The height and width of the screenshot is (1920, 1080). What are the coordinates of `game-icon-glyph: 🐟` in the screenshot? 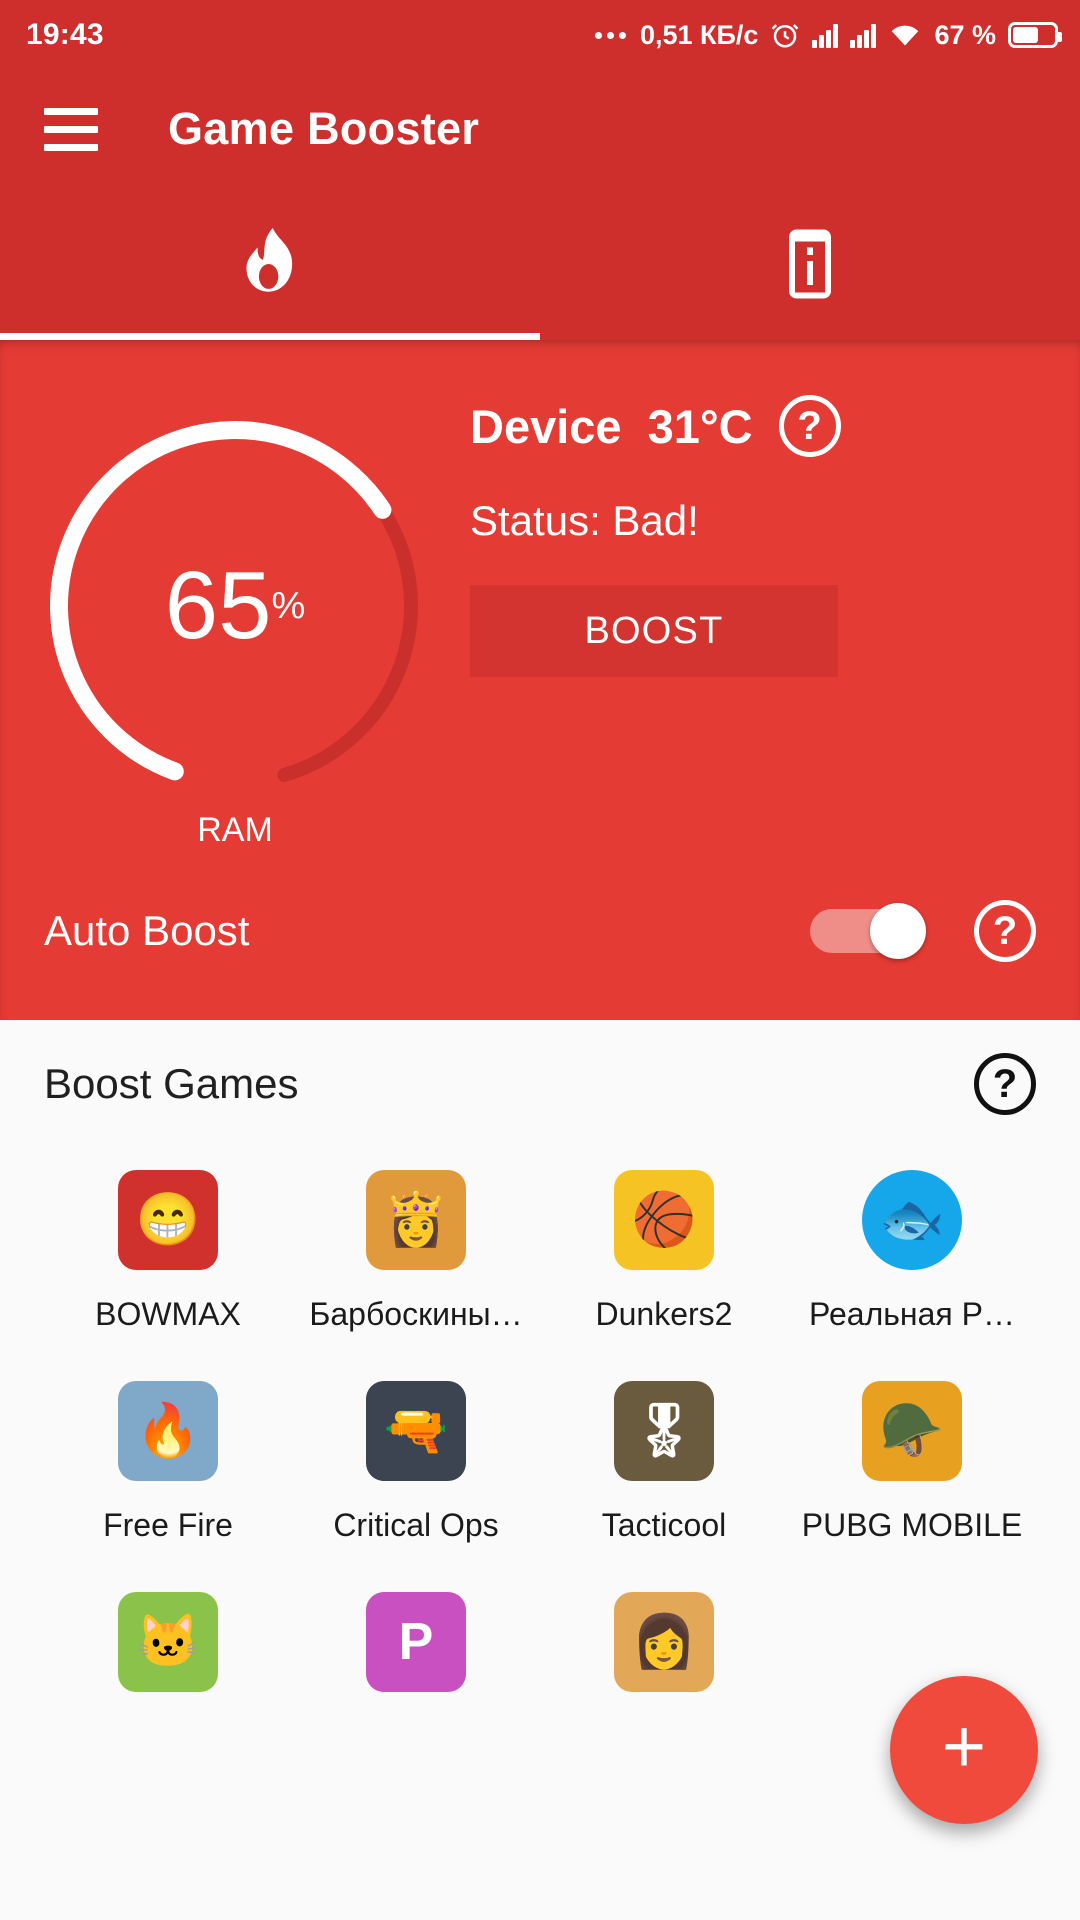 It's located at (912, 1220).